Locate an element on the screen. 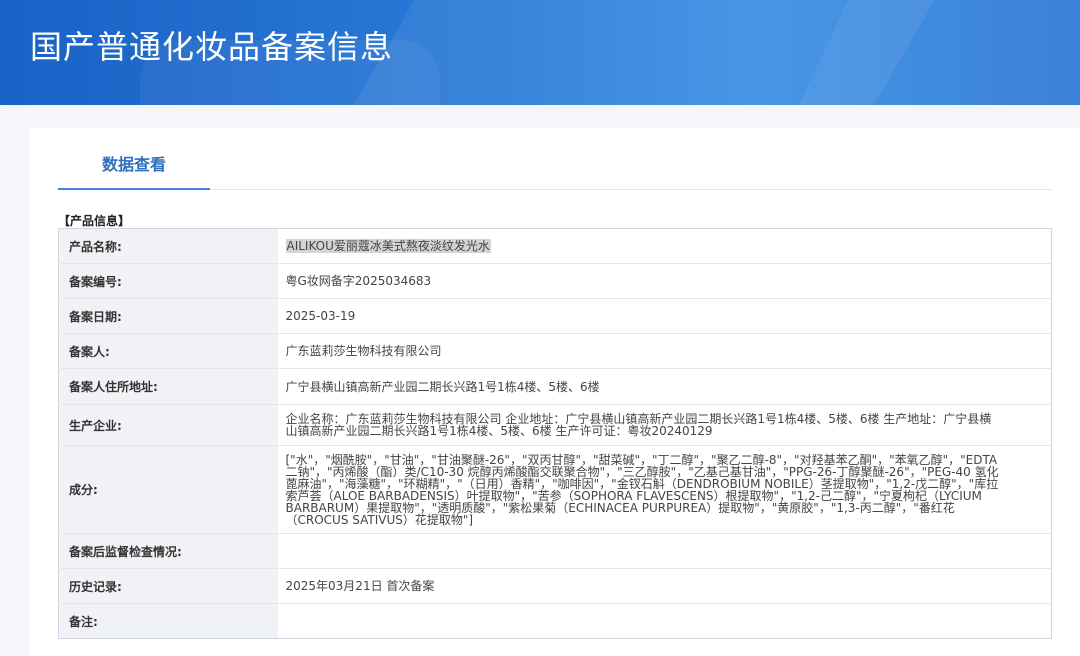 The image size is (1080, 656). tab-bar: 数据查看 is located at coordinates (555, 159).